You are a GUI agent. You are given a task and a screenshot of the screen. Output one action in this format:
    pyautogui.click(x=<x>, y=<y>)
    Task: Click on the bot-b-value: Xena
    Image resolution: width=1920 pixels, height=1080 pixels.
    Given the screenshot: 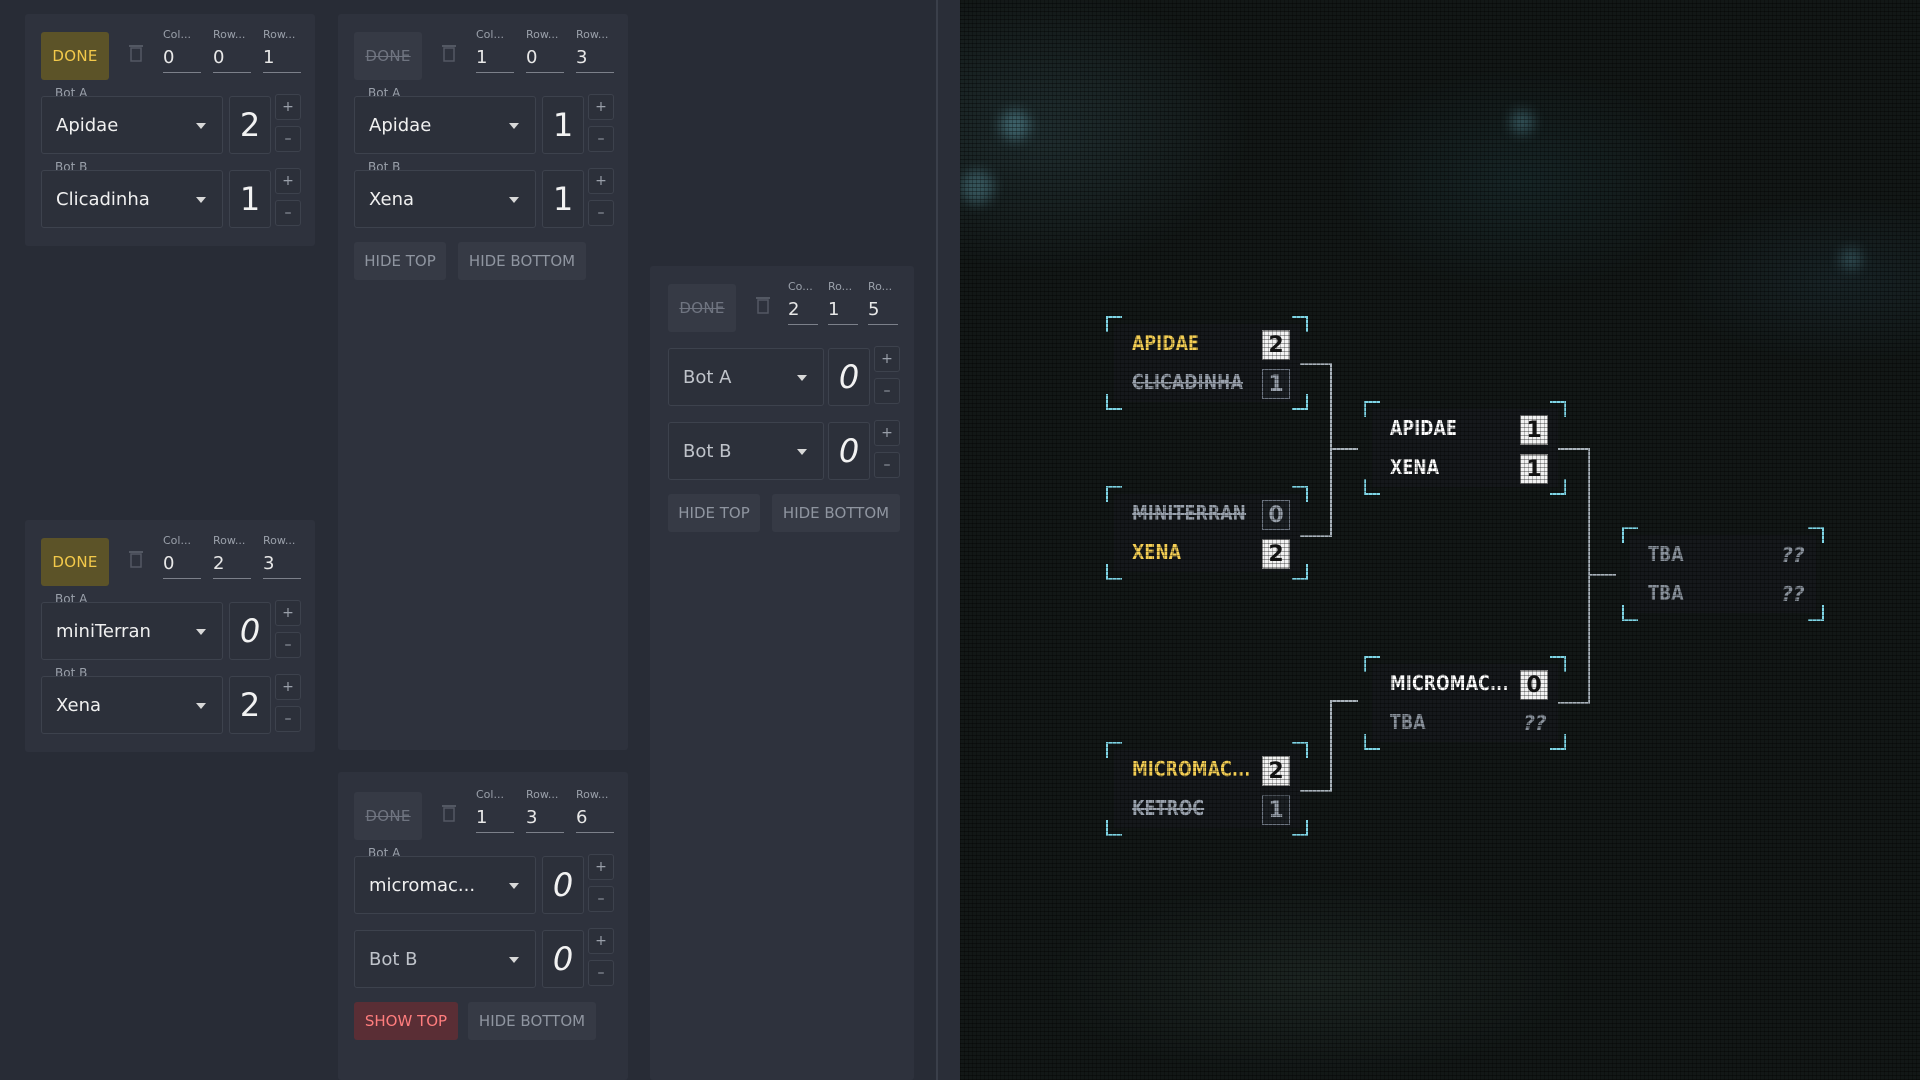 What is the action you would take?
    pyautogui.click(x=392, y=199)
    